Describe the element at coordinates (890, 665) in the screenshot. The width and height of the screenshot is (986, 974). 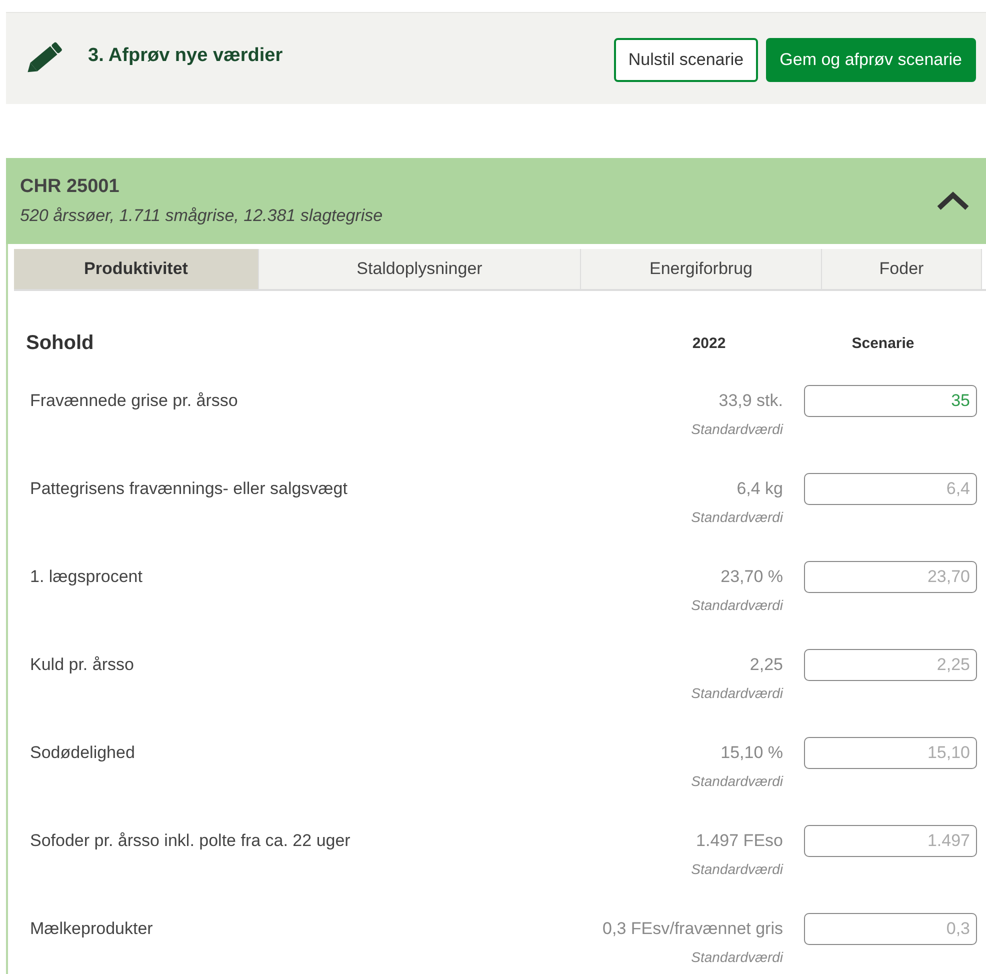
I see `scenario-input: 2,25` at that location.